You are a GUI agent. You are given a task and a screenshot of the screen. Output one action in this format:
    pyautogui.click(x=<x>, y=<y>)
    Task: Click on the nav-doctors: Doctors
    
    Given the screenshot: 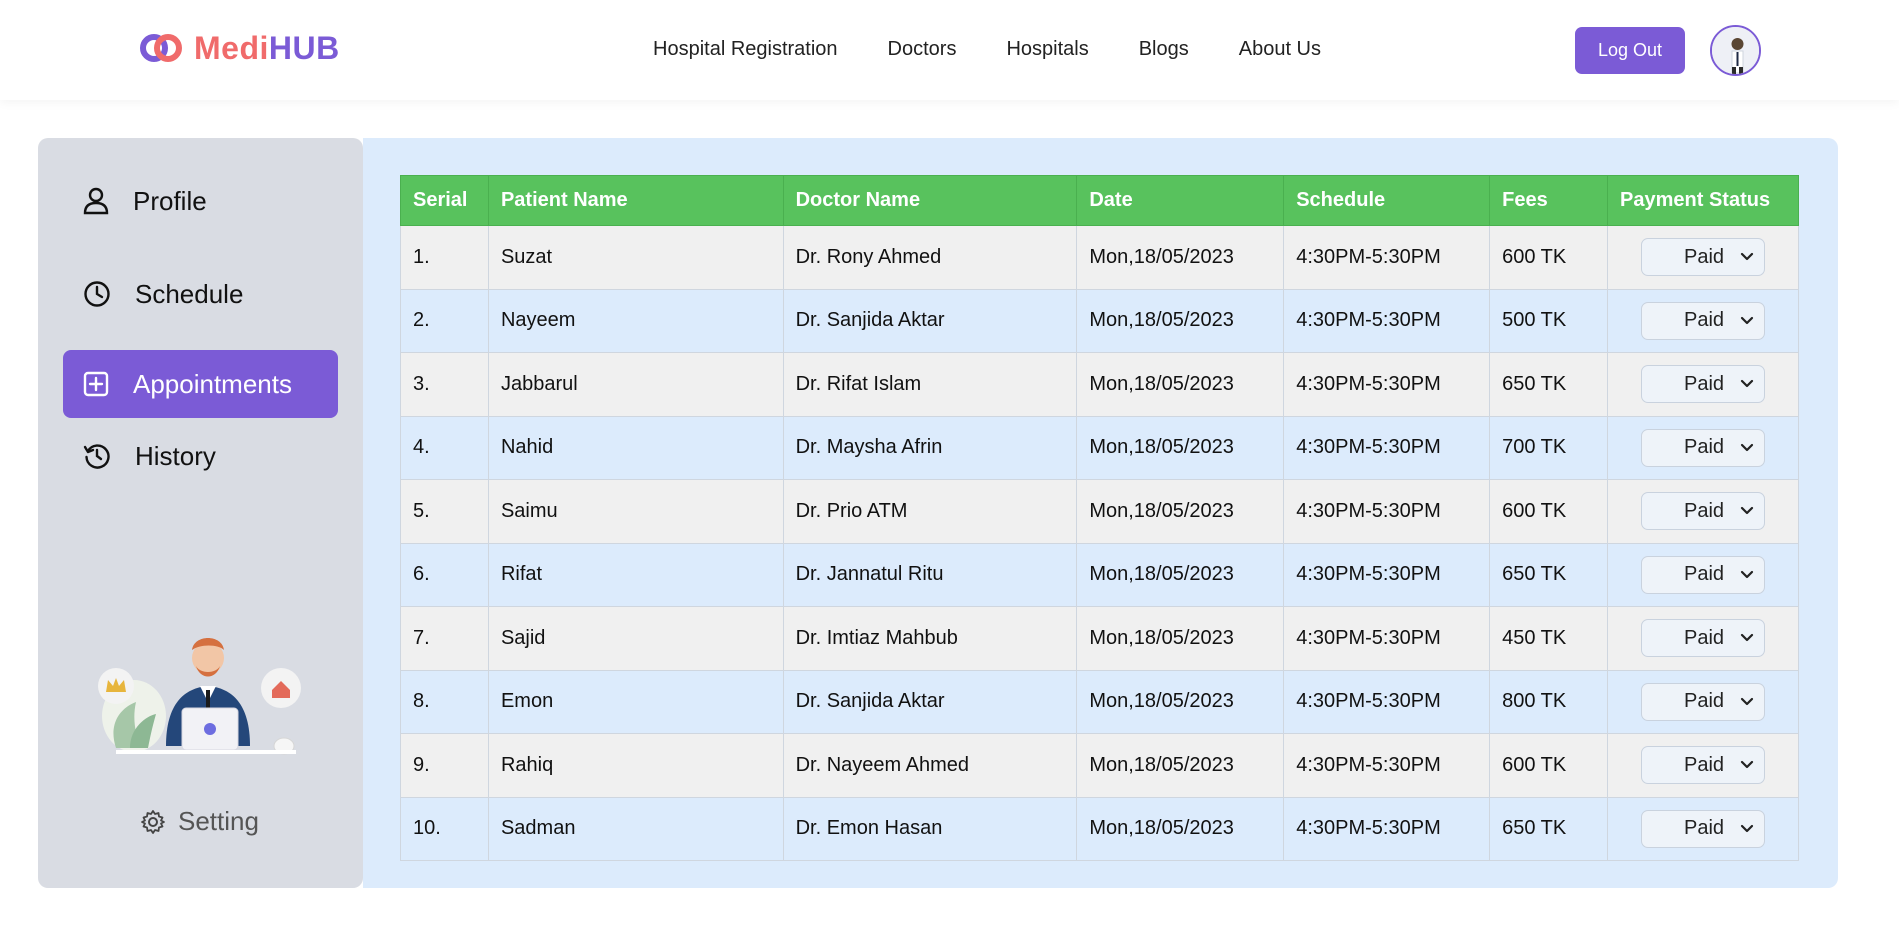 What is the action you would take?
    pyautogui.click(x=922, y=49)
    